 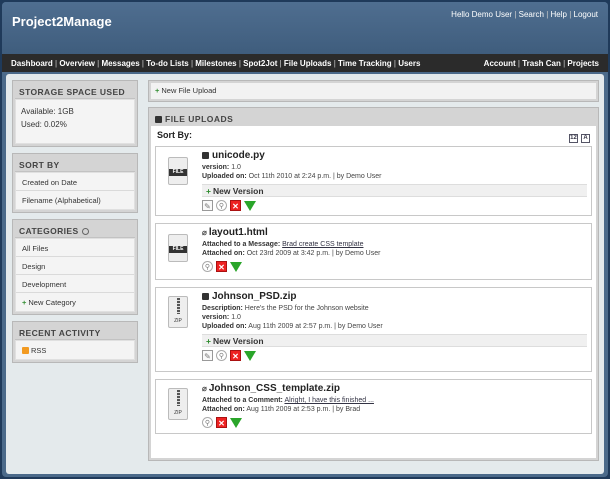 What do you see at coordinates (75, 164) in the screenshot?
I see `sort-title: SORT BY` at bounding box center [75, 164].